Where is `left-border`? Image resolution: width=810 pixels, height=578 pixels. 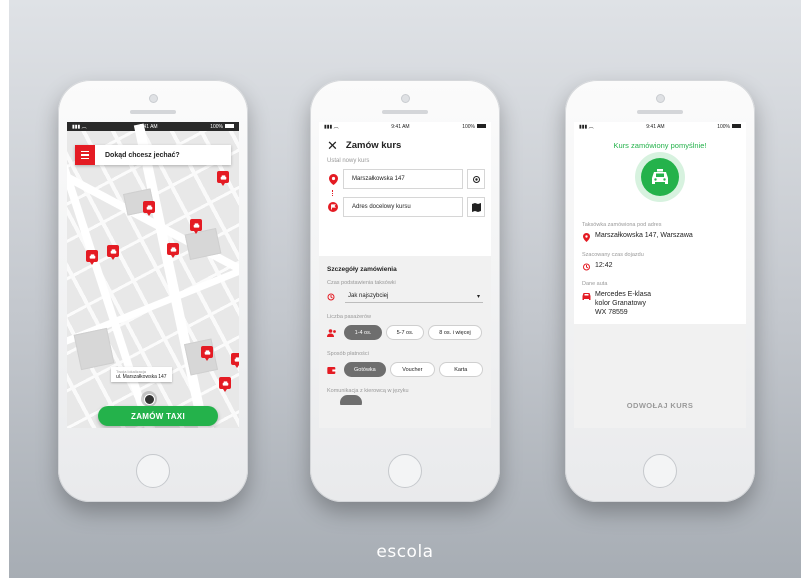 left-border is located at coordinates (4, 289).